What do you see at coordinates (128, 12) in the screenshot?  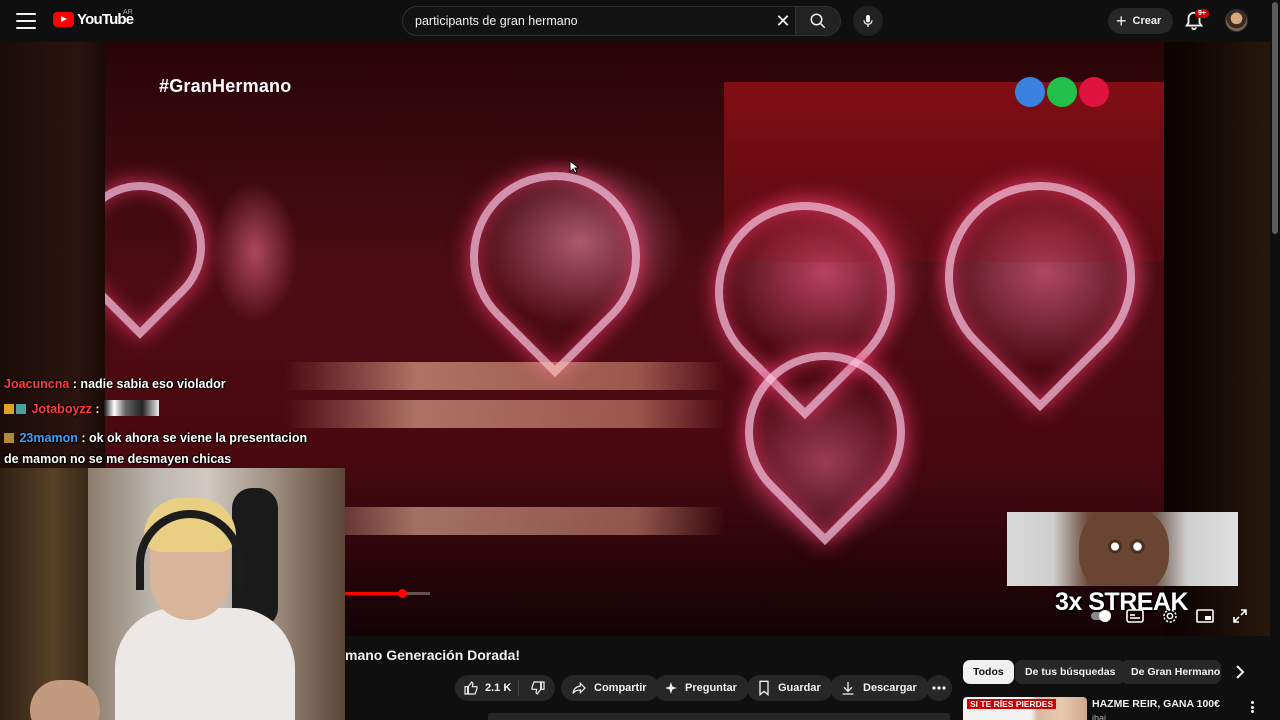 I see `country-code: AR` at bounding box center [128, 12].